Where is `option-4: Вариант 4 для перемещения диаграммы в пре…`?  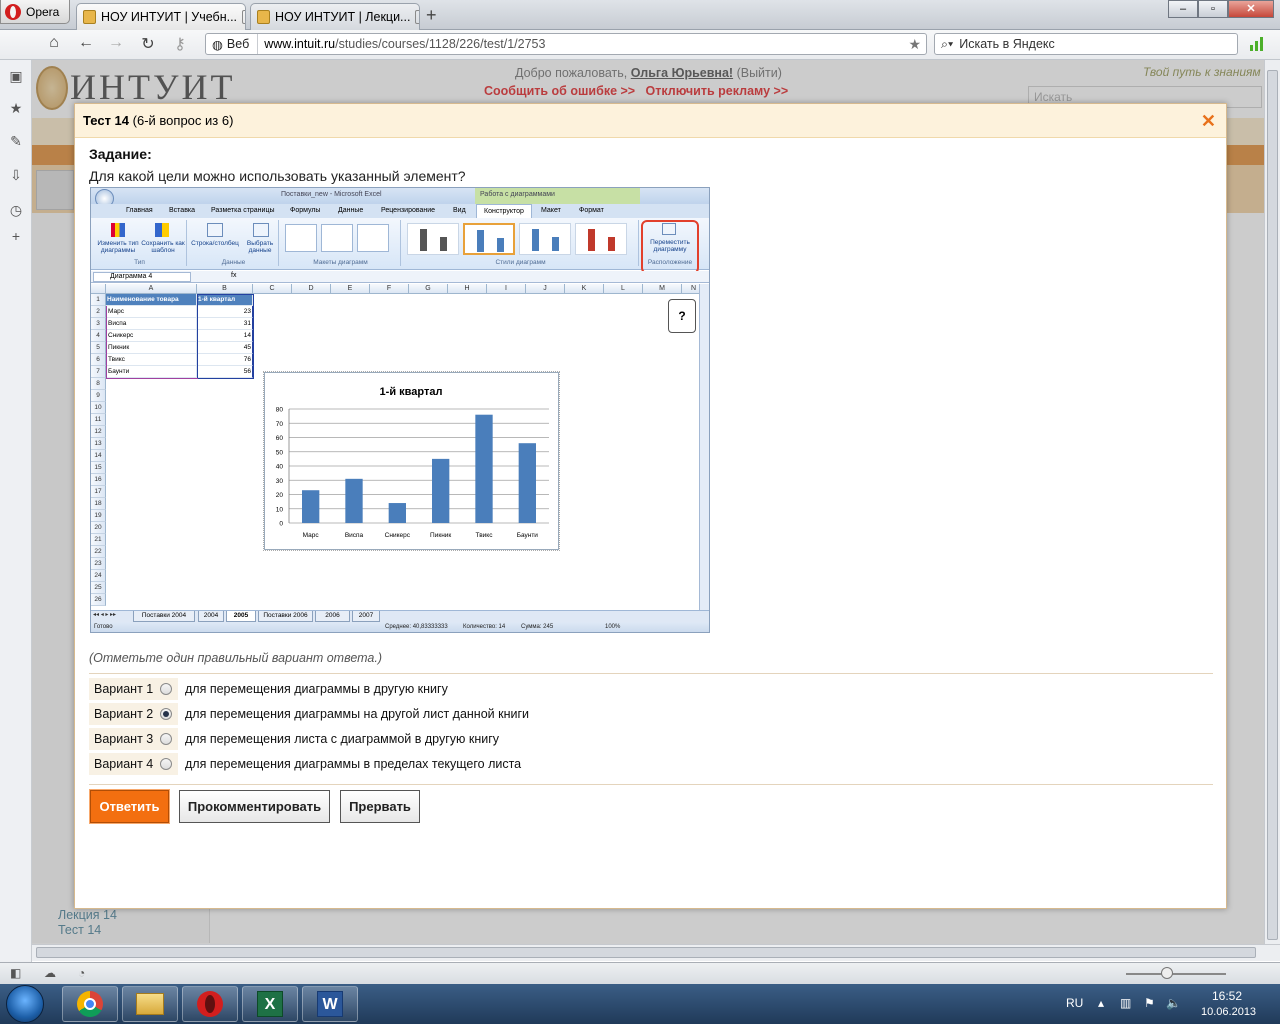
option-4: Вариант 4 для перемещения диаграммы в пре… is located at coordinates (305, 764).